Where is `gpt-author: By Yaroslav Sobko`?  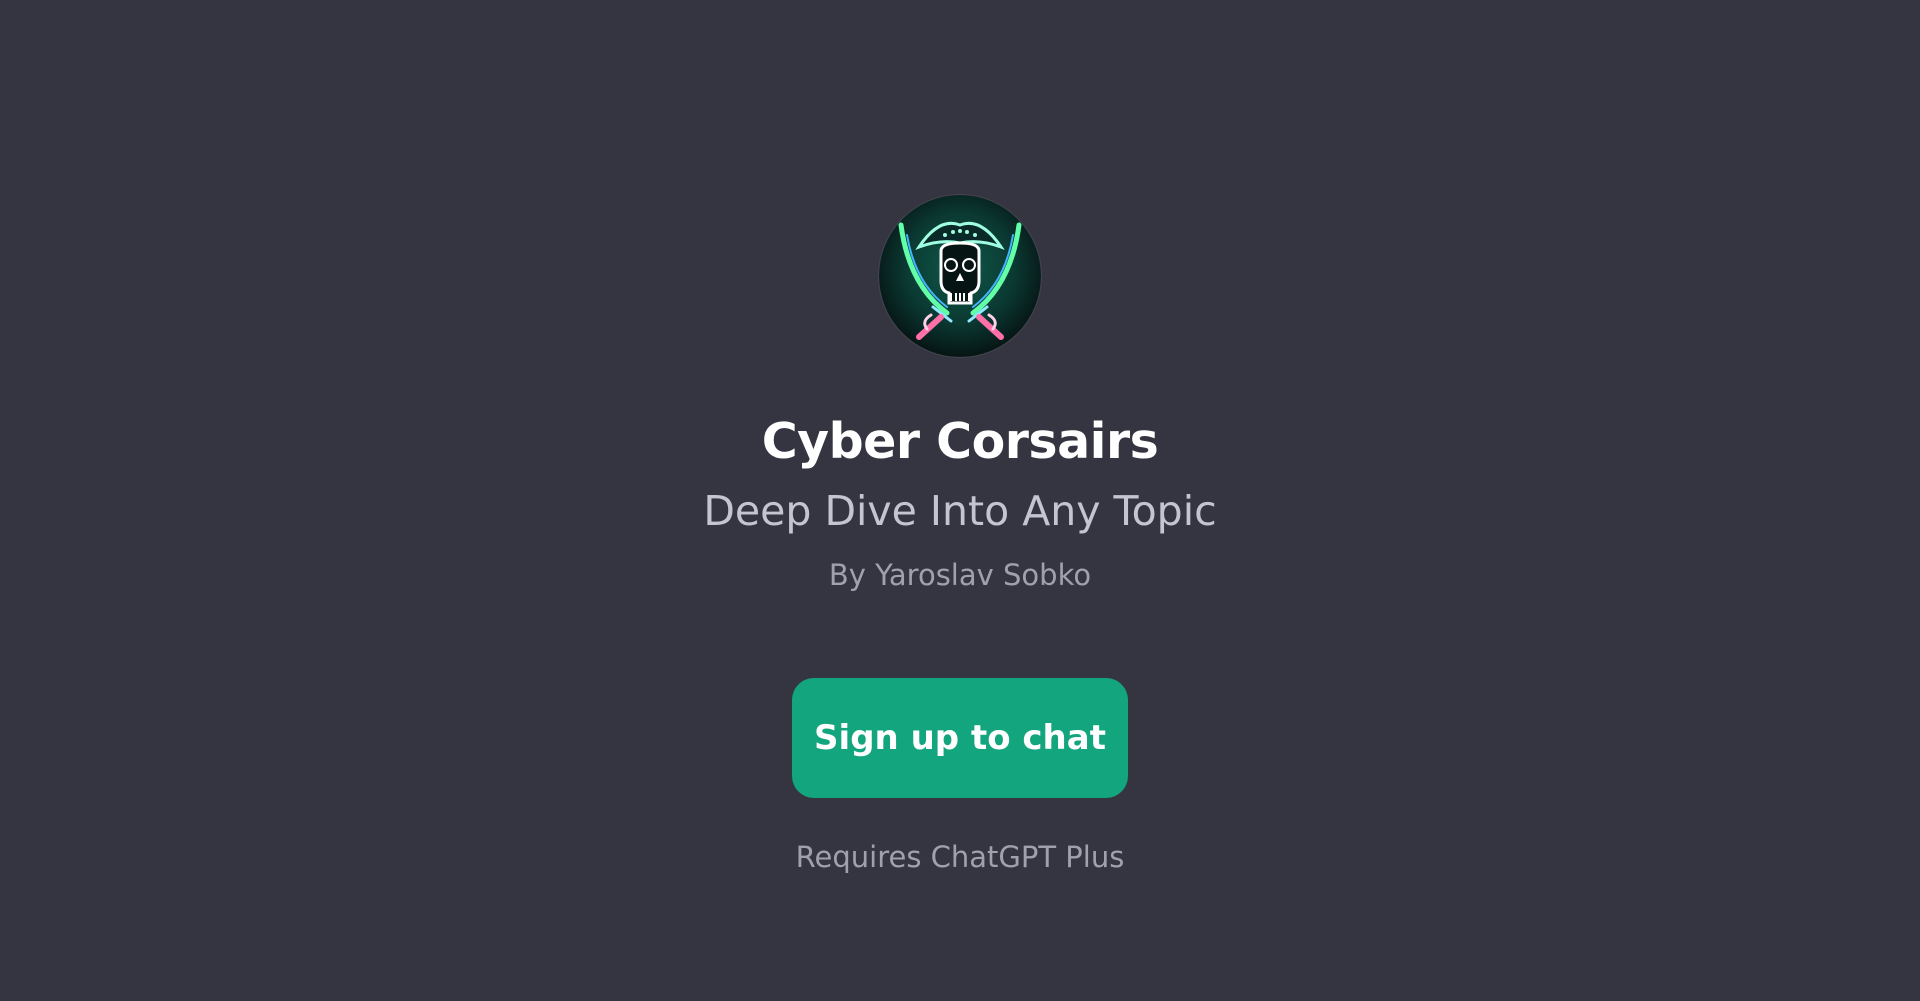
gpt-author: By Yaroslav Sobko is located at coordinates (960, 575).